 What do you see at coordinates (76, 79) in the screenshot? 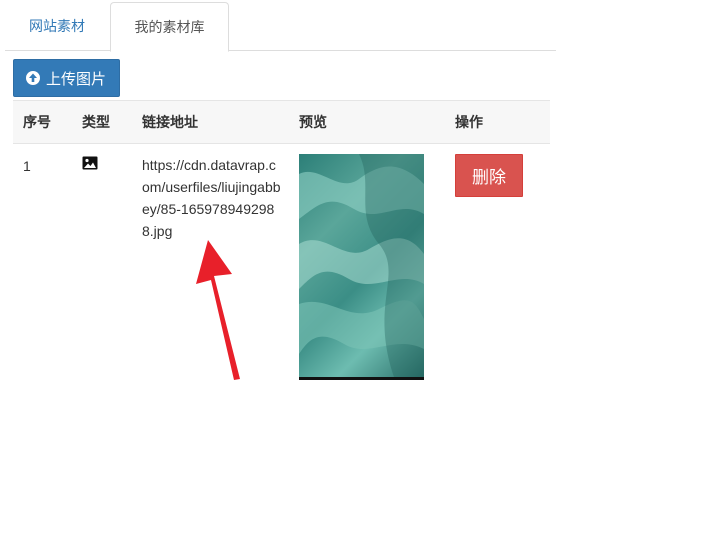
I see `upload-button-label: 上传图片` at bounding box center [76, 79].